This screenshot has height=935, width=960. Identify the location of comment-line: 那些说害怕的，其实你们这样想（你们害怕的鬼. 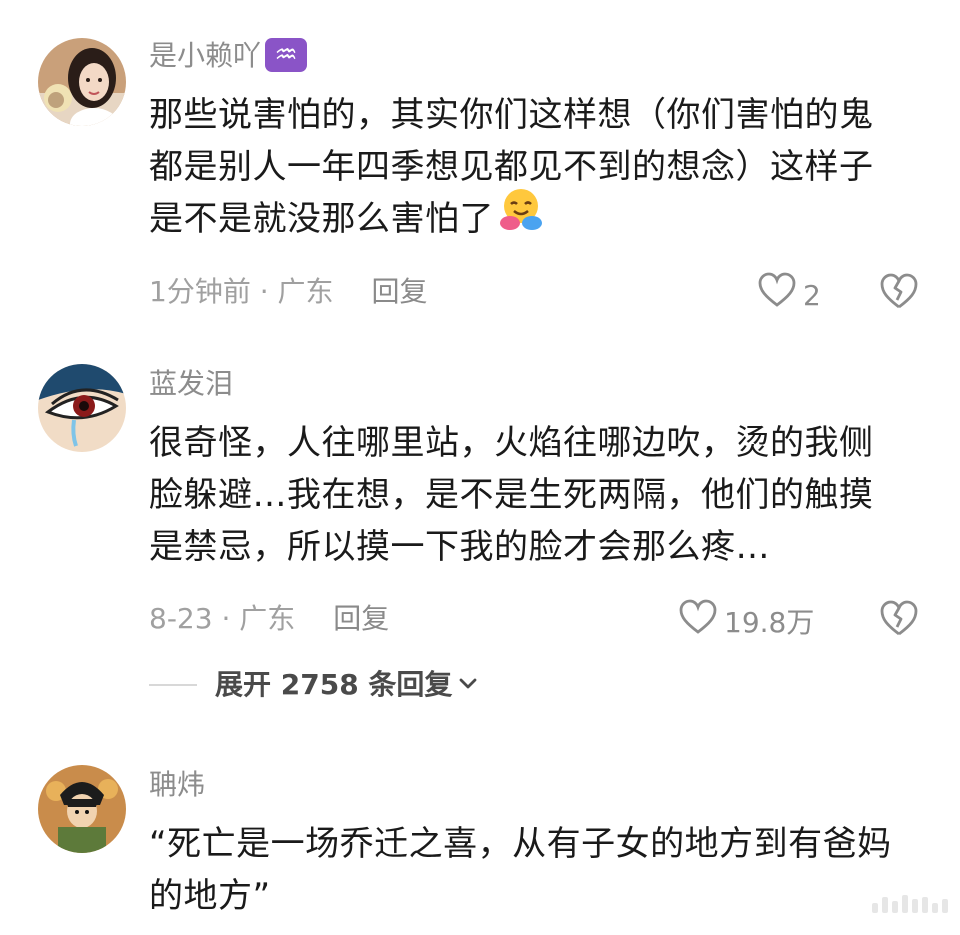
(511, 115).